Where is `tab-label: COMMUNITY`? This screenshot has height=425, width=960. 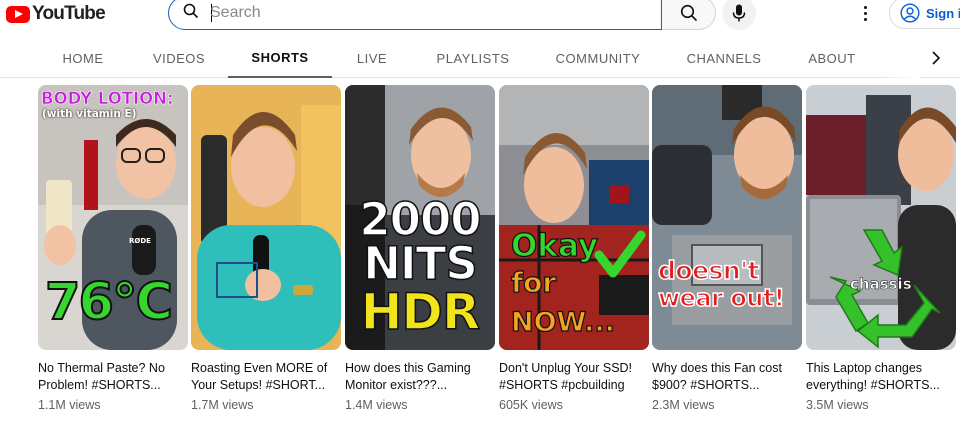 tab-label: COMMUNITY is located at coordinates (598, 58).